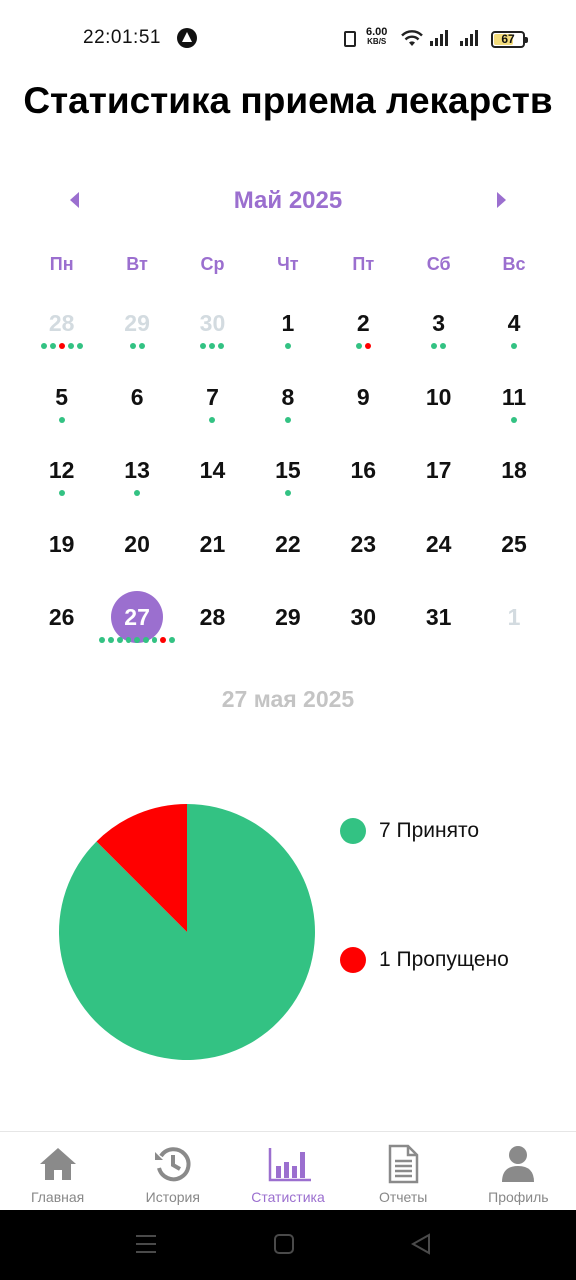  What do you see at coordinates (353, 960) in the screenshot?
I see `legend-swatch-missed` at bounding box center [353, 960].